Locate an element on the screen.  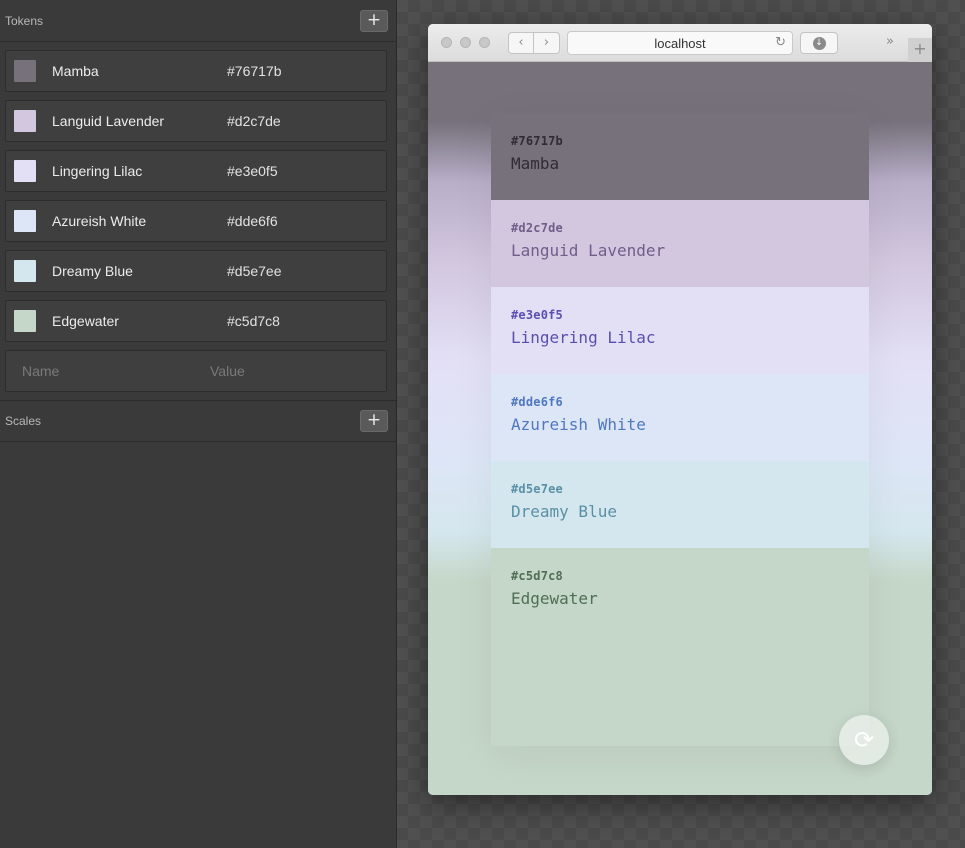
refresh-icon: ⟳ is located at coordinates (864, 740).